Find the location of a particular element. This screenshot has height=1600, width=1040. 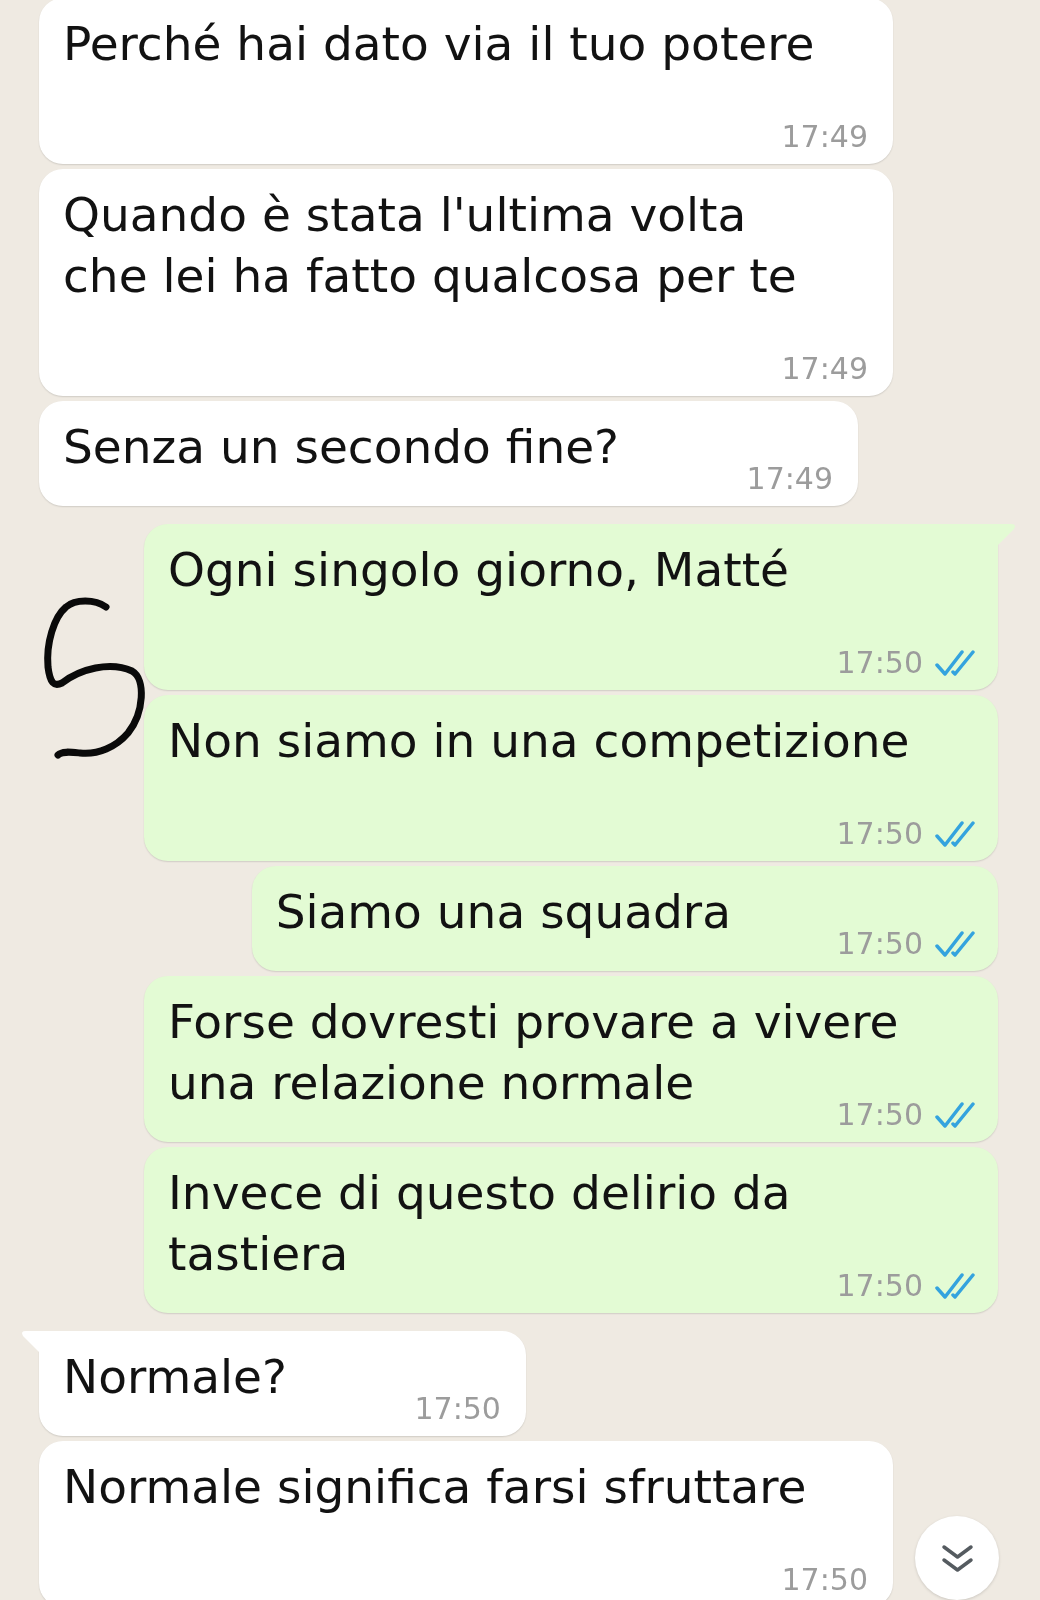

message-text: Quando è stata l'ultima volta che lei ha fatto qualcosa per te is located at coordinates (430, 245).